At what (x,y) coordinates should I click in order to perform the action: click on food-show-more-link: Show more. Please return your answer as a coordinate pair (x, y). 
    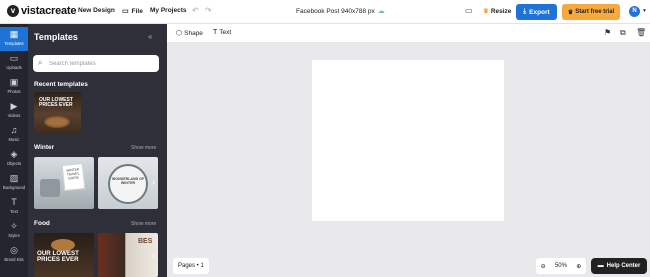
    Looking at the image, I should click on (143, 224).